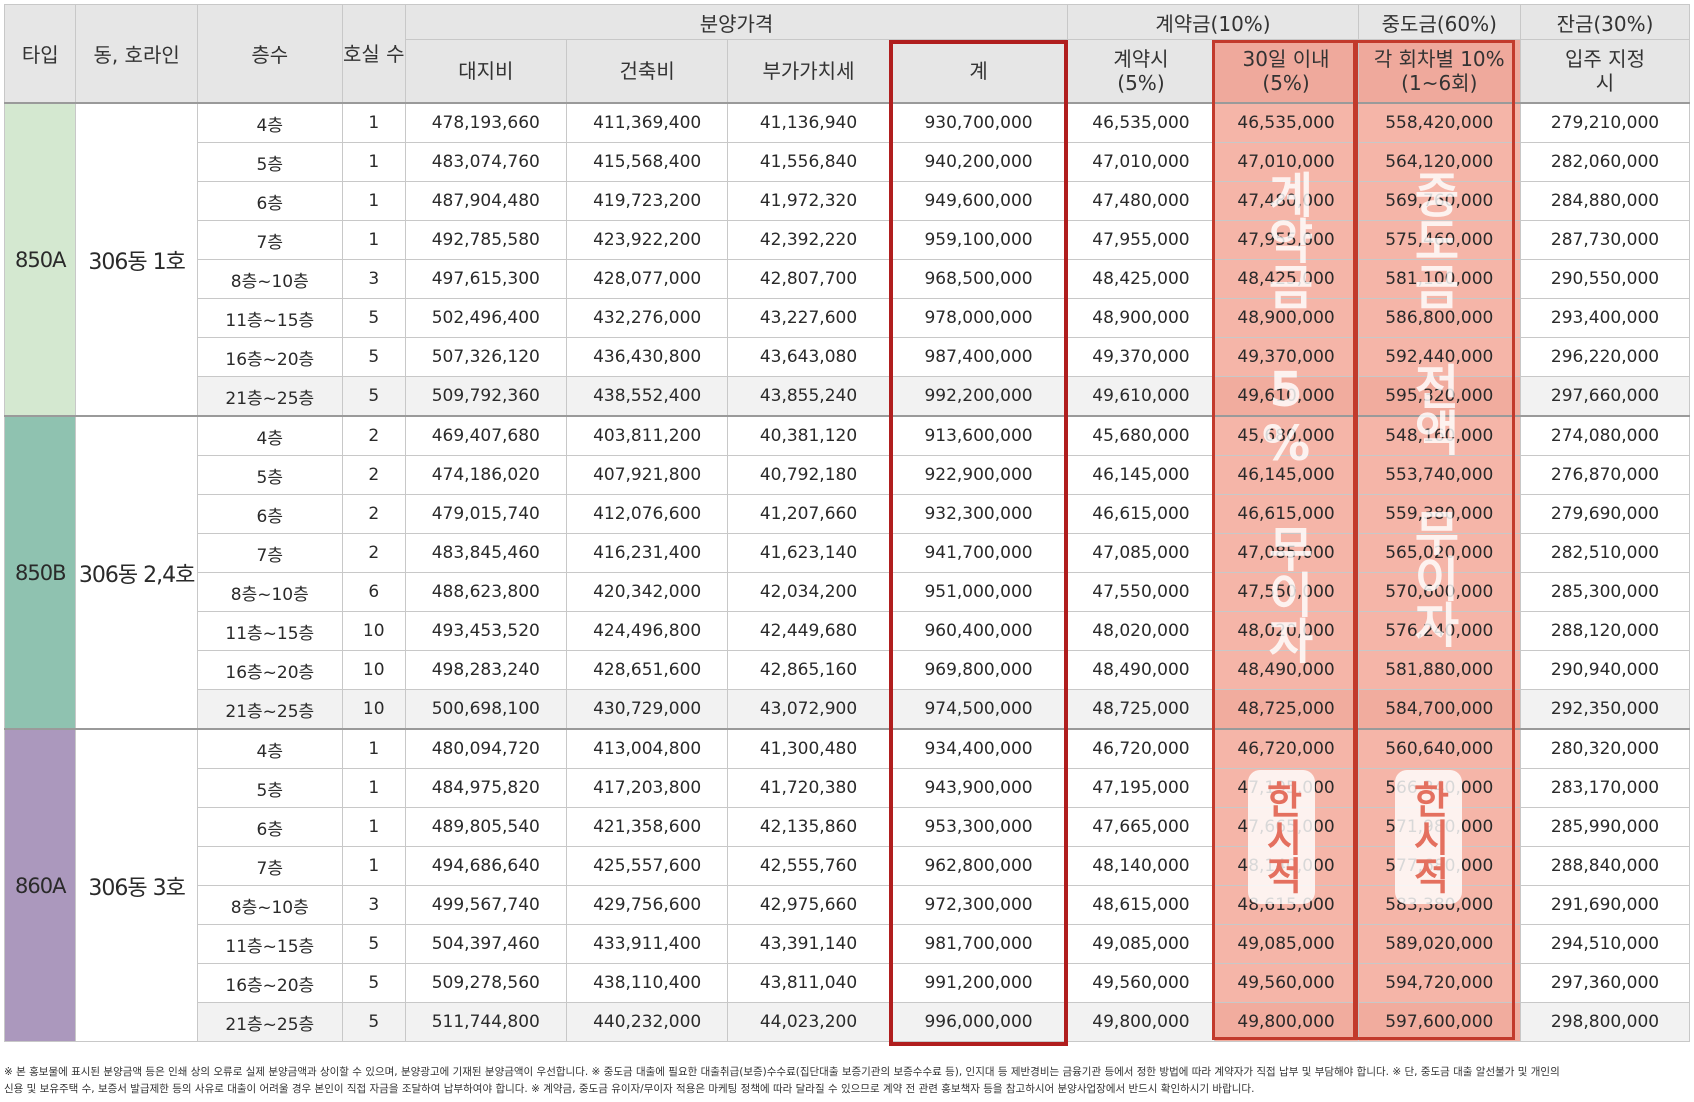  Describe the element at coordinates (978, 162) in the screenshot. I see `total-cell: 940,200,000` at that location.